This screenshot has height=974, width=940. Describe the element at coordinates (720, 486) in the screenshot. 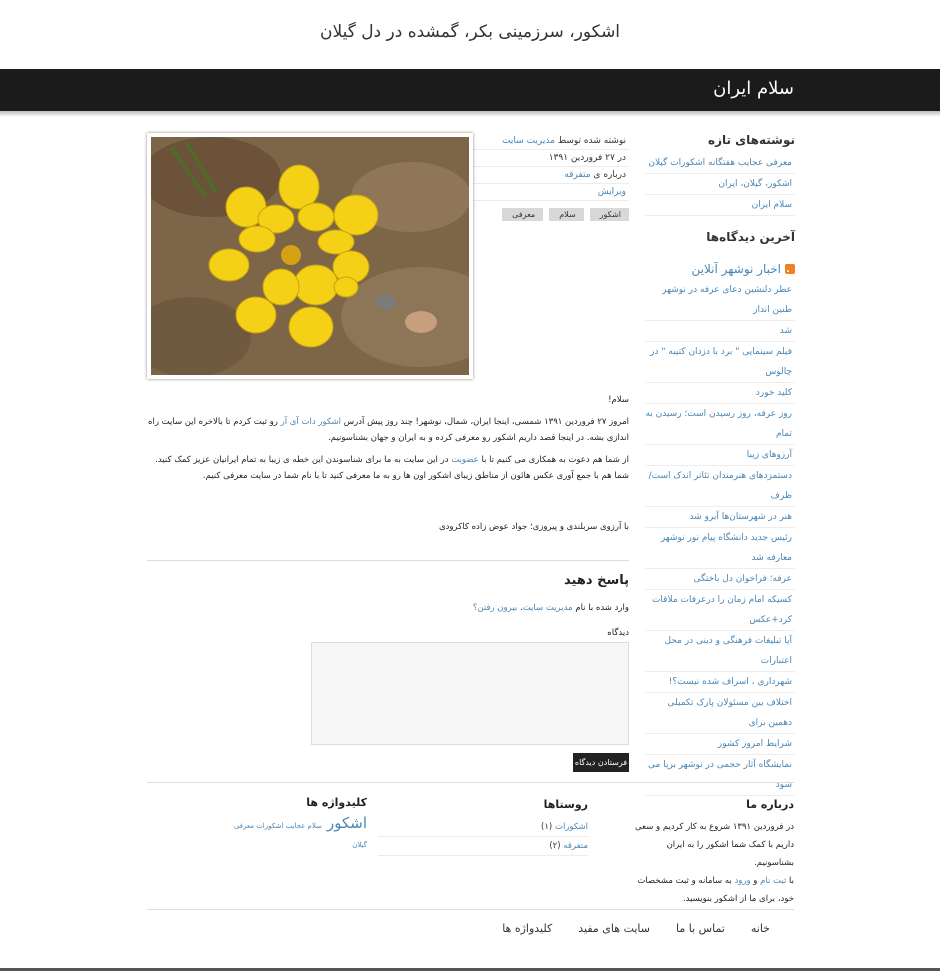

I see `news-link: دستمزدهای هنرمندان تئاتر اندک است/ ظرف` at that location.